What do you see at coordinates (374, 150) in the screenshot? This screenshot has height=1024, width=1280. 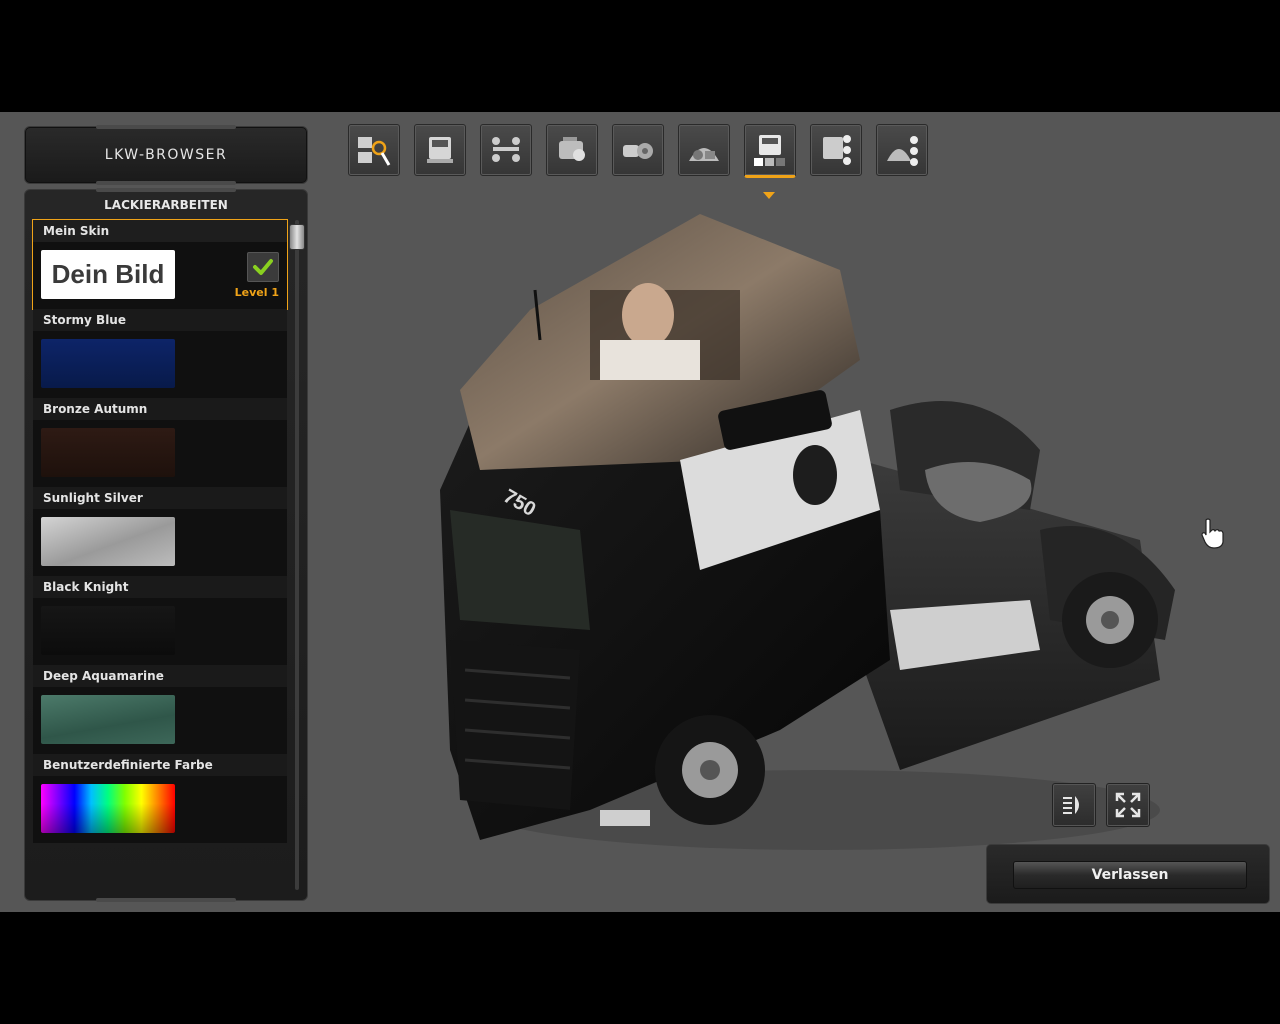 I see `truck-search-icon` at bounding box center [374, 150].